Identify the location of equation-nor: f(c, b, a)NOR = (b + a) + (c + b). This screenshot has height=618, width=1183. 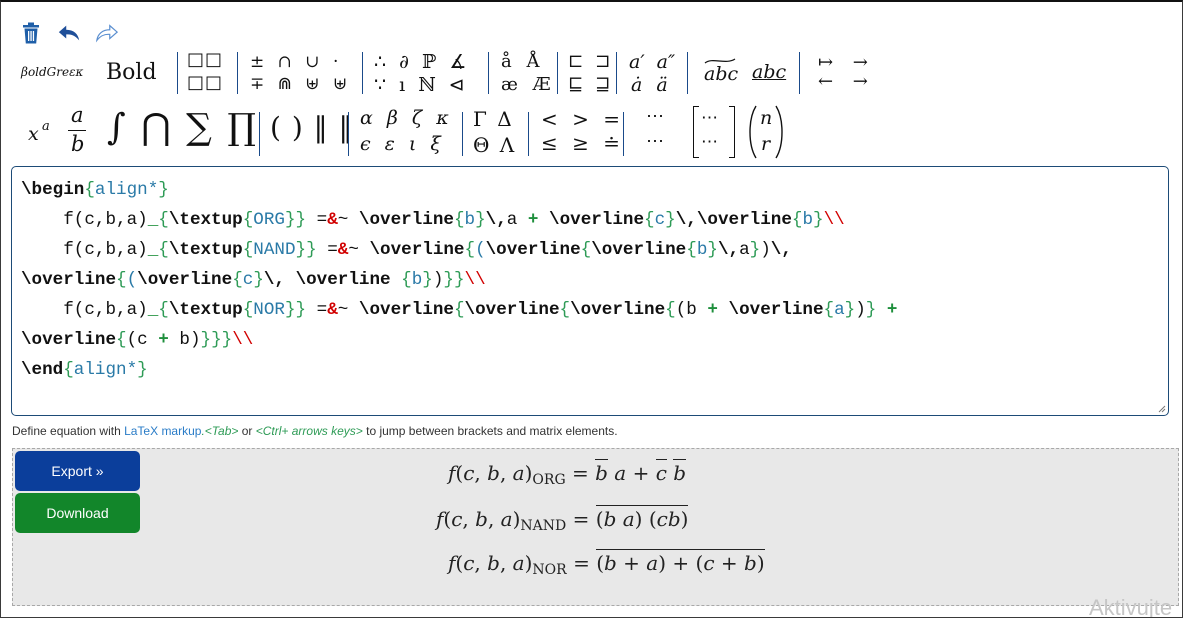
(606, 563).